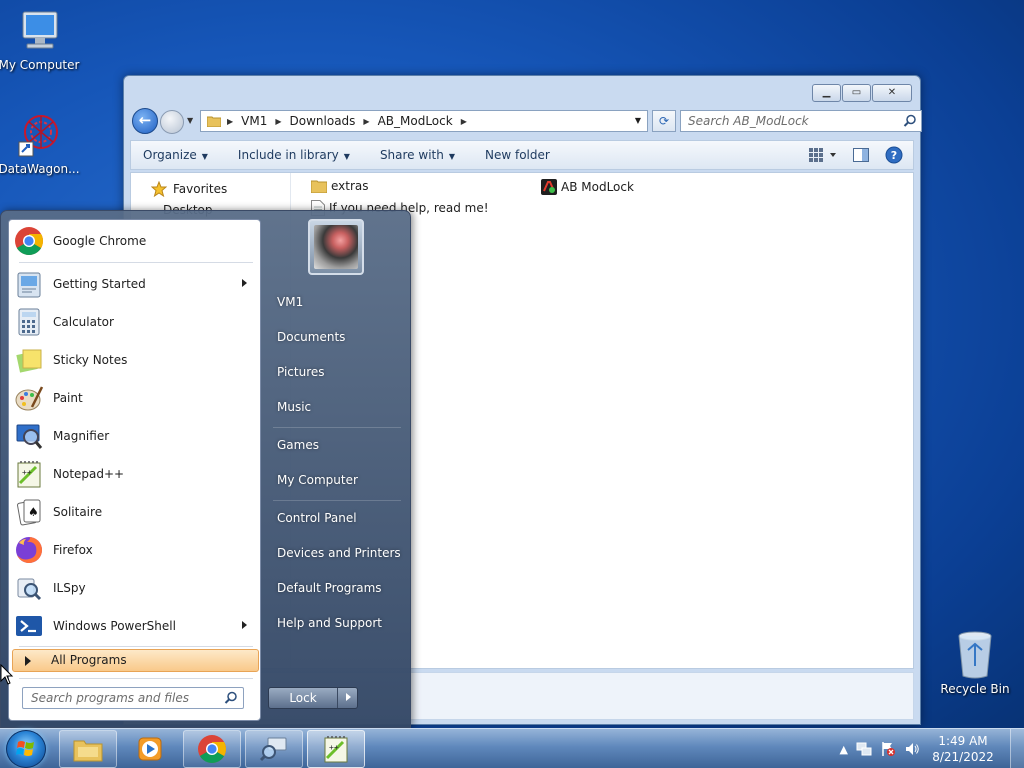  I want to click on address-dropdown-icon: ▼, so click(638, 120).